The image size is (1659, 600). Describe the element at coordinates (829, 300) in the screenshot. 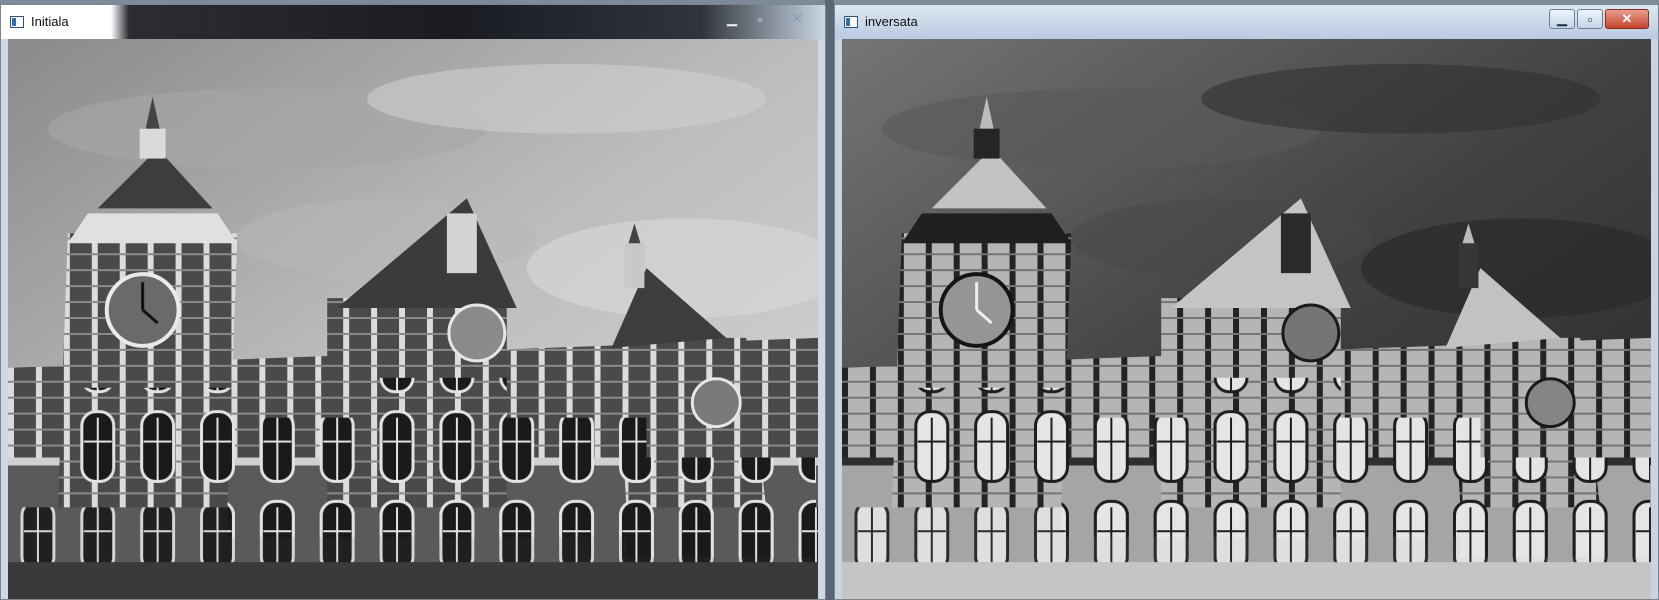

I see `desktop-gap` at that location.